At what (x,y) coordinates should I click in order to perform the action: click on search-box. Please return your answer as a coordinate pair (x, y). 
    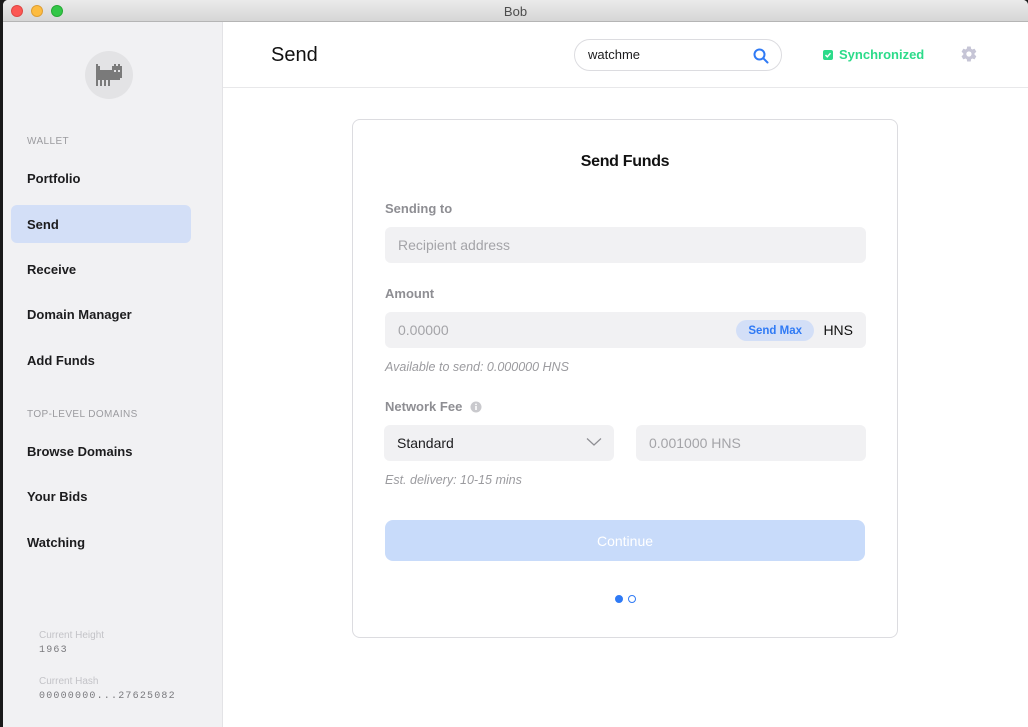
    Looking at the image, I should click on (678, 55).